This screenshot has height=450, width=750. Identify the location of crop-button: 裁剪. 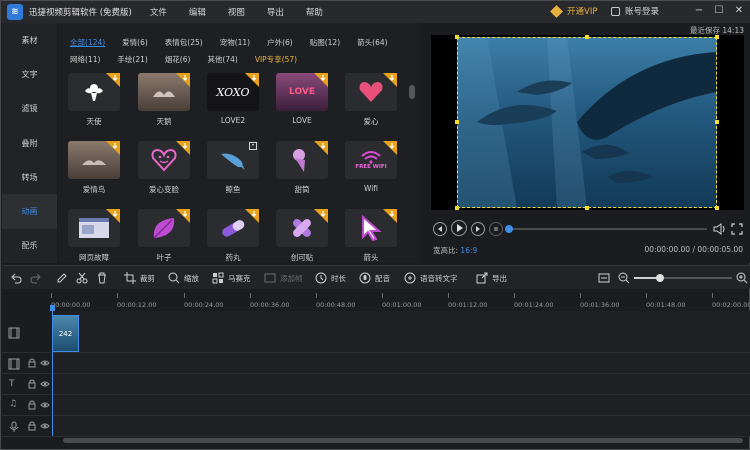
(139, 278).